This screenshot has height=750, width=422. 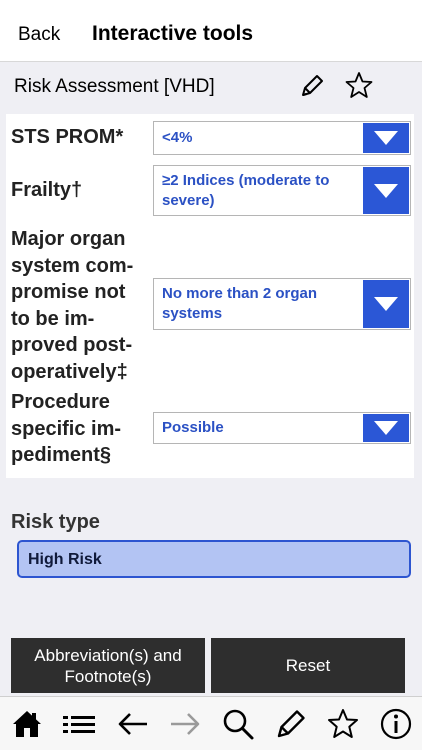 What do you see at coordinates (282, 428) in the screenshot?
I see `procedure-impediment-select: Possible` at bounding box center [282, 428].